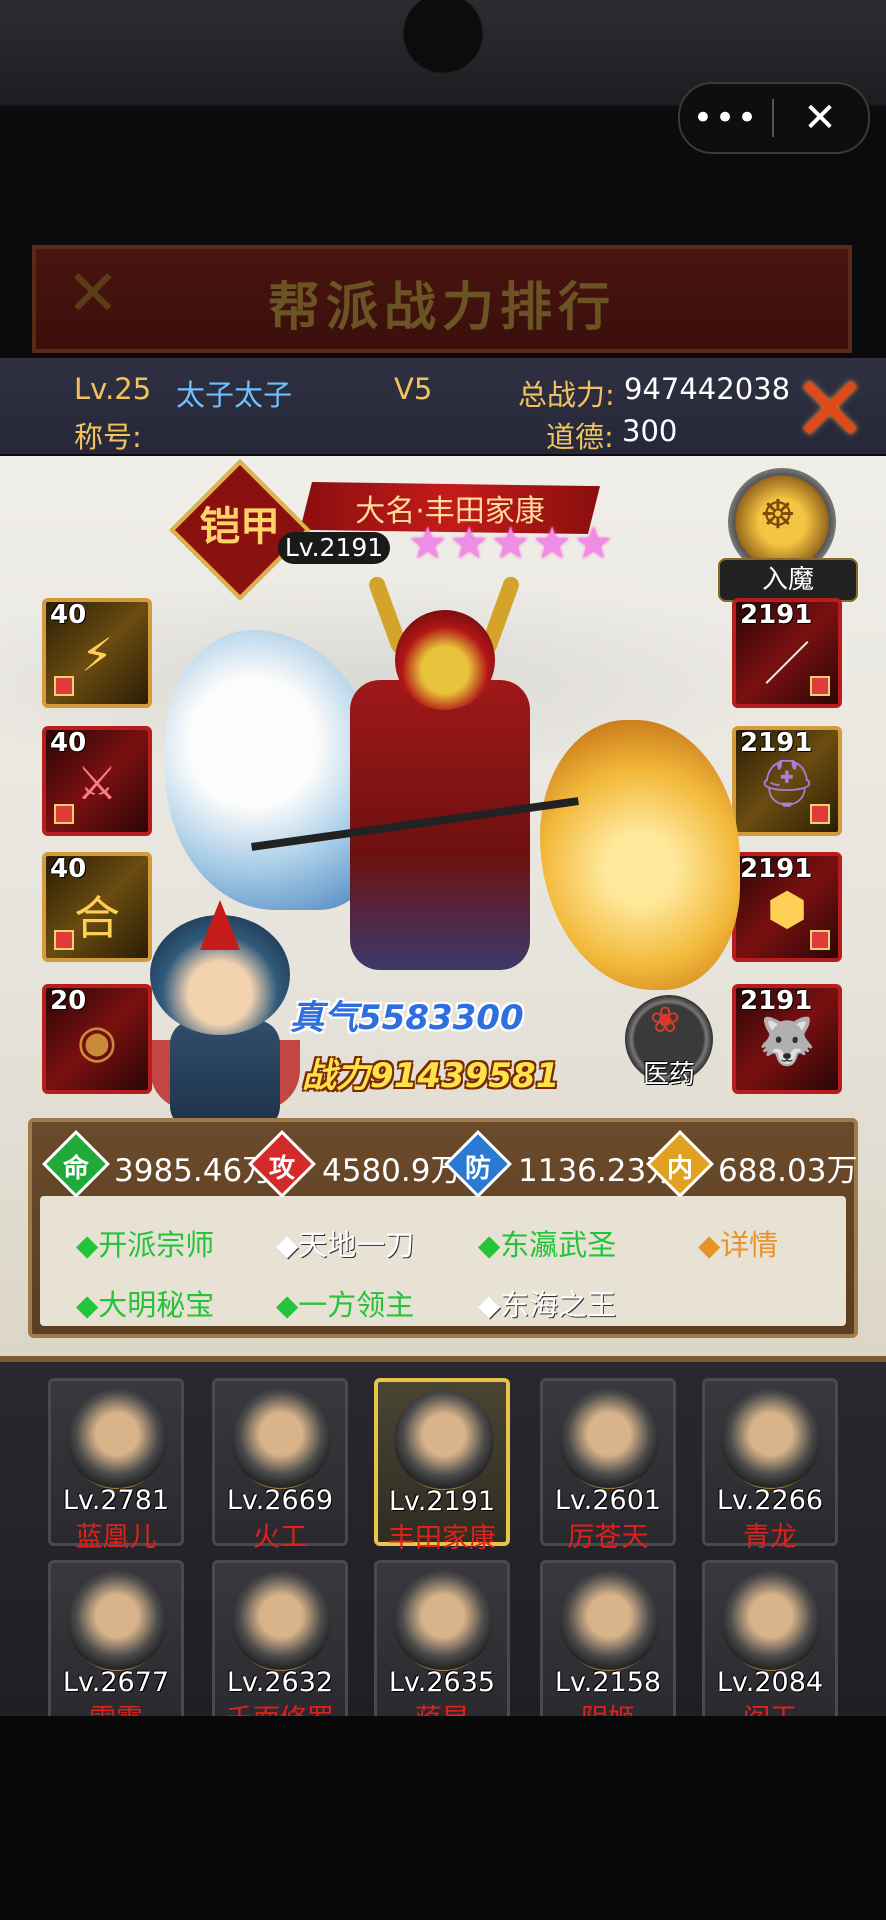 This screenshot has width=886, height=1920. What do you see at coordinates (442, 1682) in the screenshot?
I see `roster-level: Lv.2635` at bounding box center [442, 1682].